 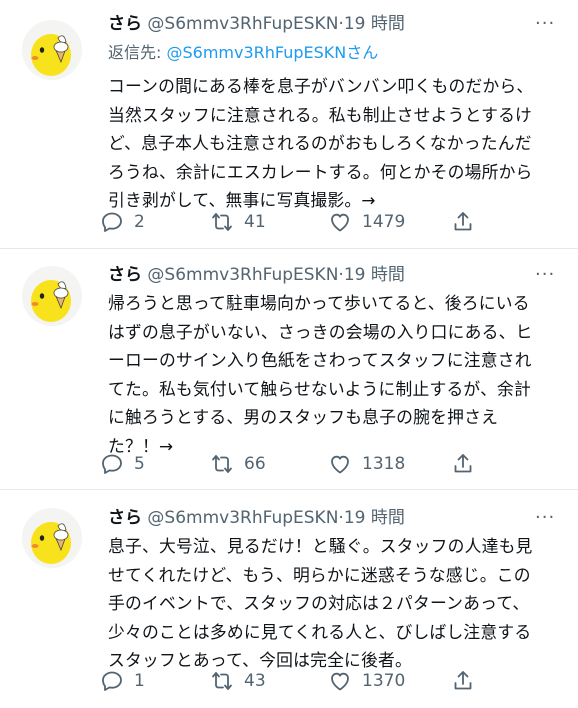 I want to click on reply-button: 2, so click(x=122, y=222).